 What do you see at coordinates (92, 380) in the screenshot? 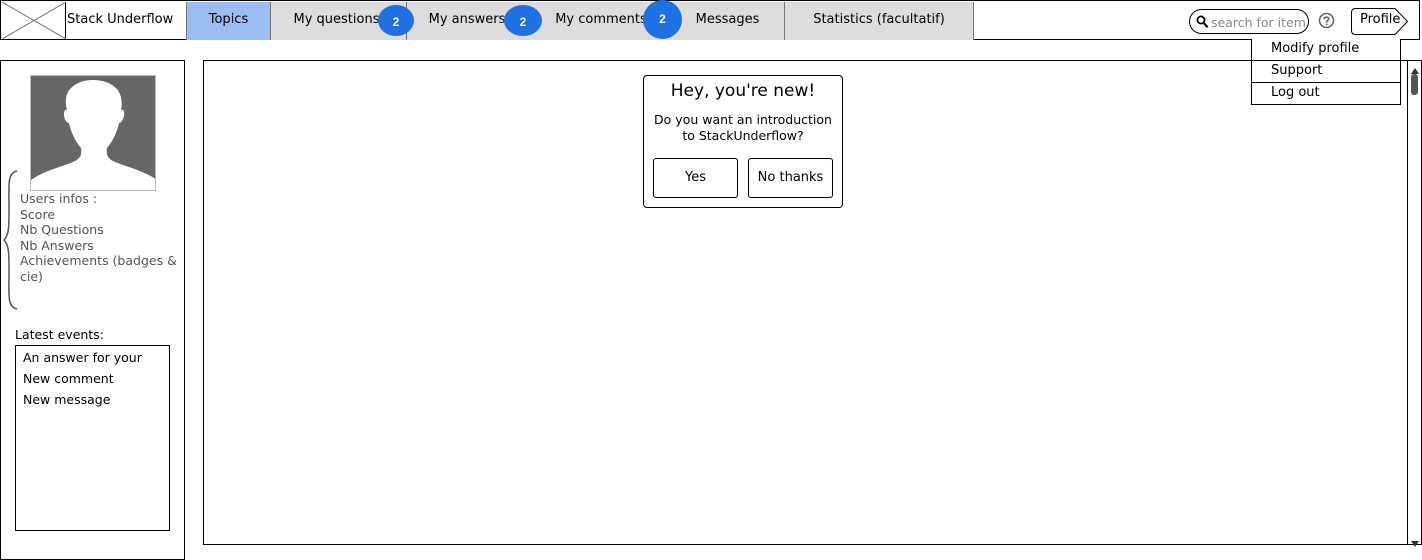
I see `list-item: New comment` at bounding box center [92, 380].